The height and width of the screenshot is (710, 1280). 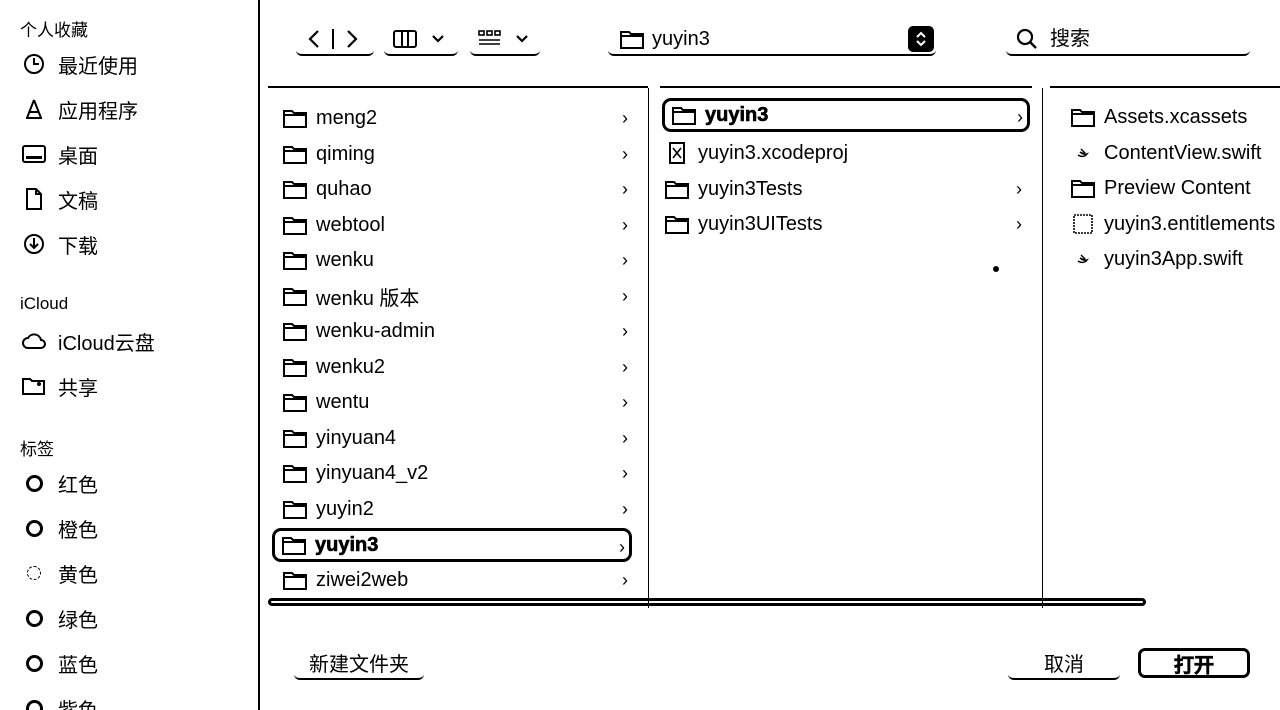 What do you see at coordinates (59, 483) in the screenshot?
I see `sidebar-item-tag-red: 红色` at bounding box center [59, 483].